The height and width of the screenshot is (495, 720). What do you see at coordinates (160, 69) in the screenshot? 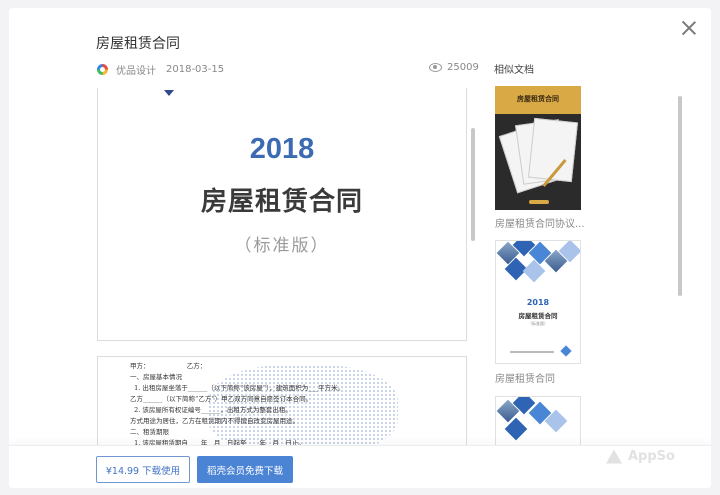
I see `document-meta: 优品设计 2018-03-15` at bounding box center [160, 69].